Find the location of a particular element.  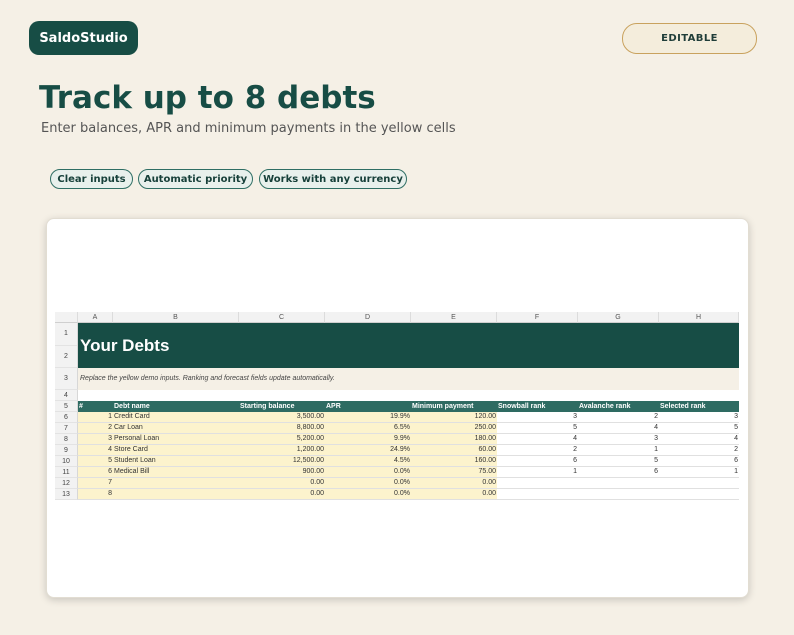

column-header: A is located at coordinates (95, 317).